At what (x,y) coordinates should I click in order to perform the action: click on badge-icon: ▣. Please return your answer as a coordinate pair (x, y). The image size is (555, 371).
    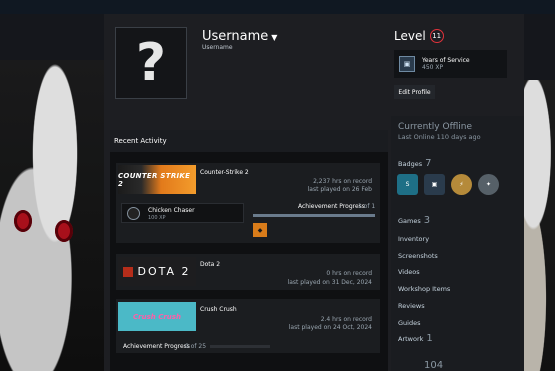
    Looking at the image, I should click on (434, 184).